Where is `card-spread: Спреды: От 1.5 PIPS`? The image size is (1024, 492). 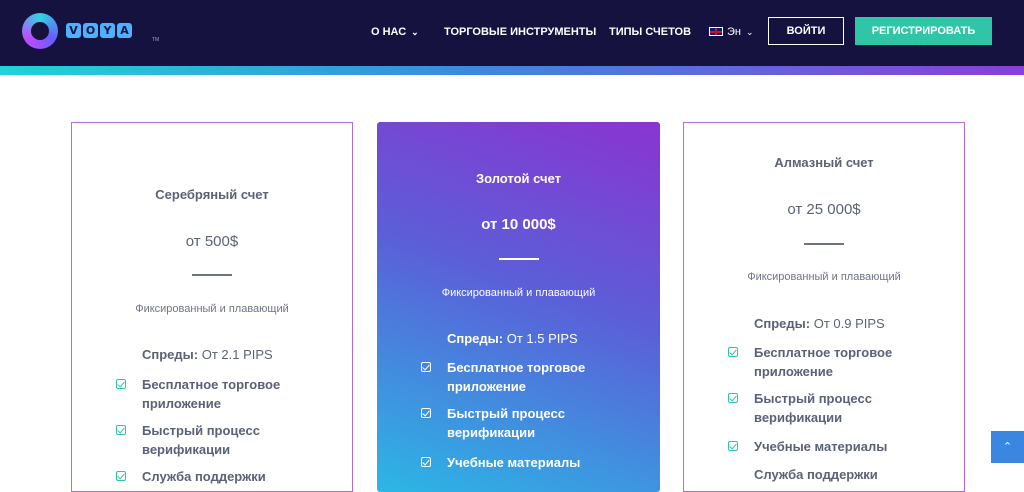 card-spread: Спреды: От 1.5 PIPS is located at coordinates (512, 338).